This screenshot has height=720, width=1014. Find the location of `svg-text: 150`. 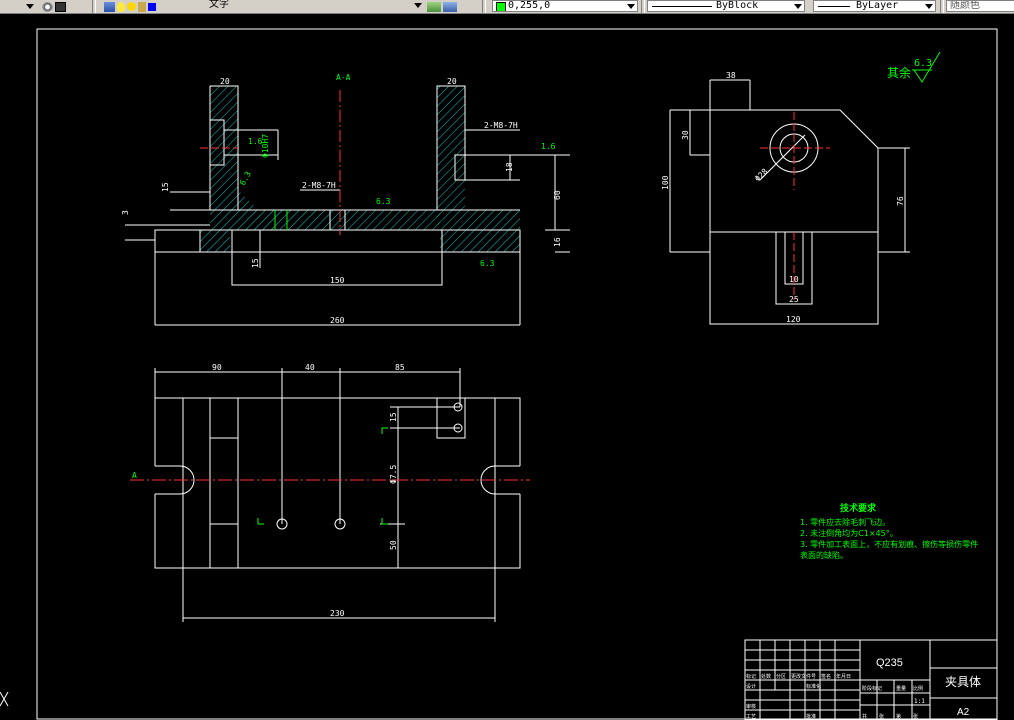

svg-text: 150 is located at coordinates (337, 280).